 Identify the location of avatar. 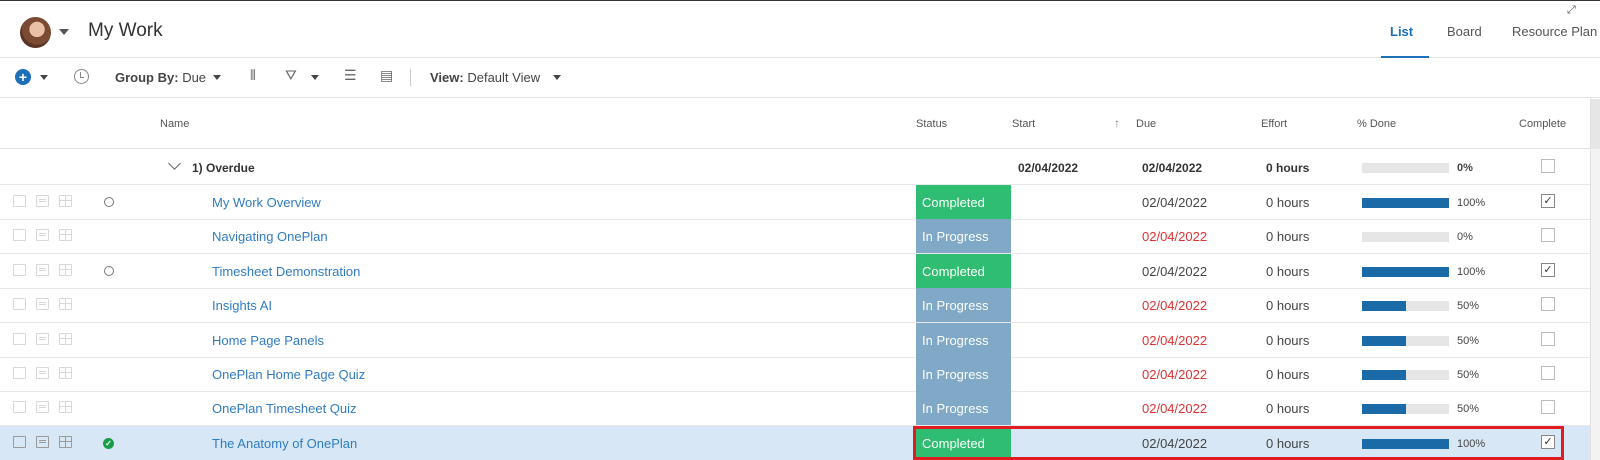
(35, 32).